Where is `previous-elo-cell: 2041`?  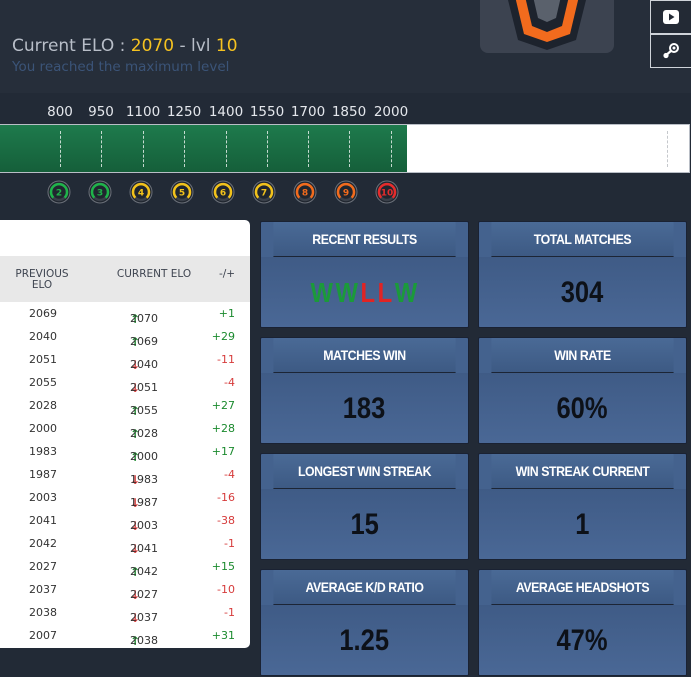
previous-elo-cell: 2041 is located at coordinates (43, 520).